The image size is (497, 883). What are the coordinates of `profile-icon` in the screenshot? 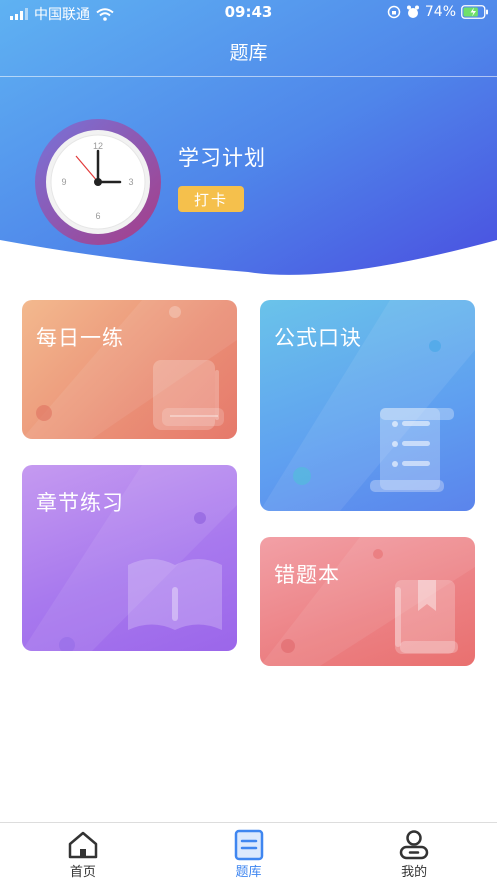 It's located at (414, 845).